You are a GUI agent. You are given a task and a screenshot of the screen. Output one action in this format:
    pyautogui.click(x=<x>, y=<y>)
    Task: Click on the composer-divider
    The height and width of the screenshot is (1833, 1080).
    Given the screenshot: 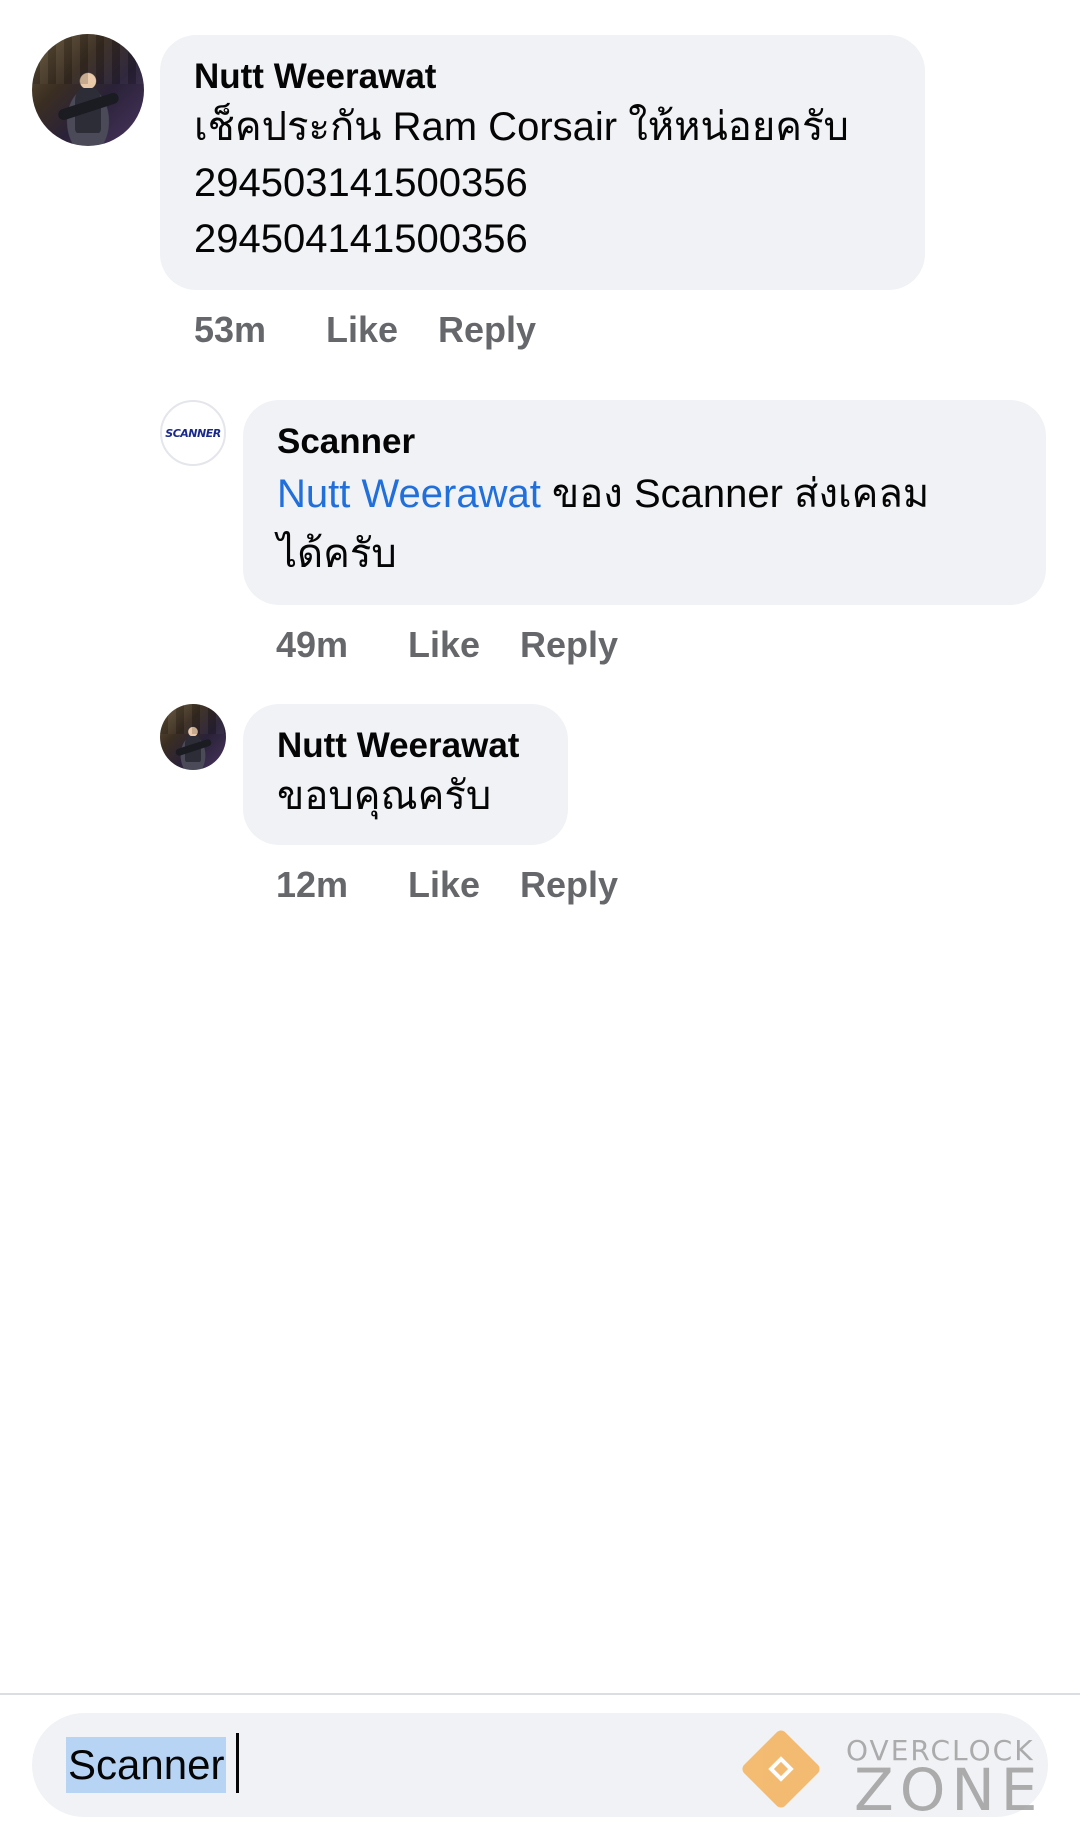 What is the action you would take?
    pyautogui.click(x=540, y=1694)
    